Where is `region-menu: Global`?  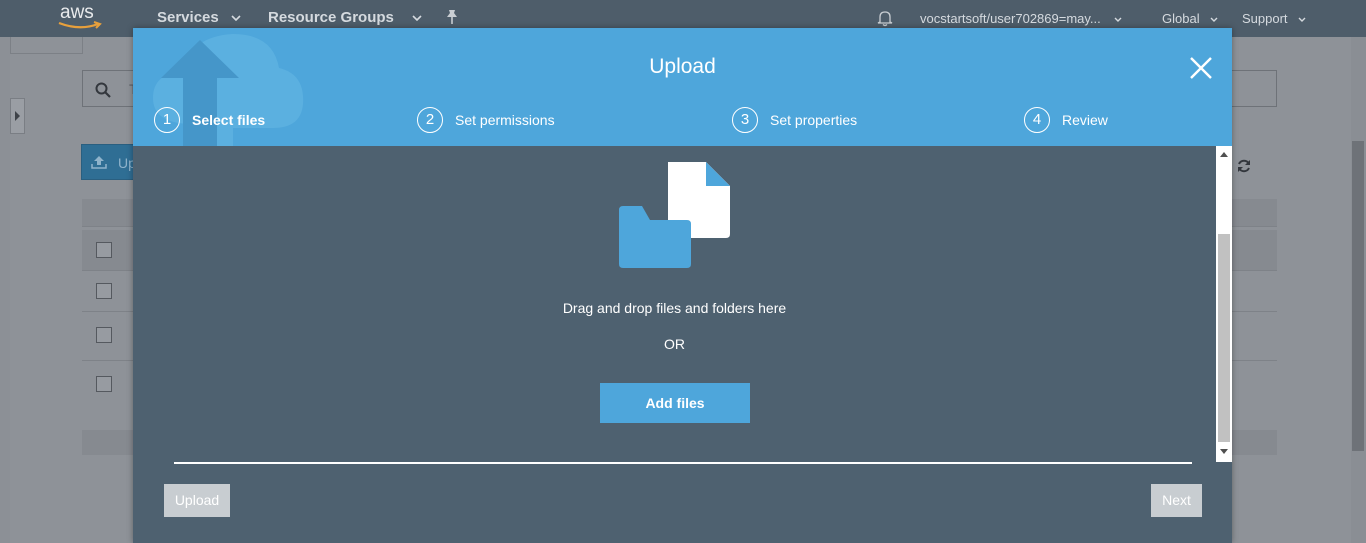
region-menu: Global is located at coordinates (1190, 18).